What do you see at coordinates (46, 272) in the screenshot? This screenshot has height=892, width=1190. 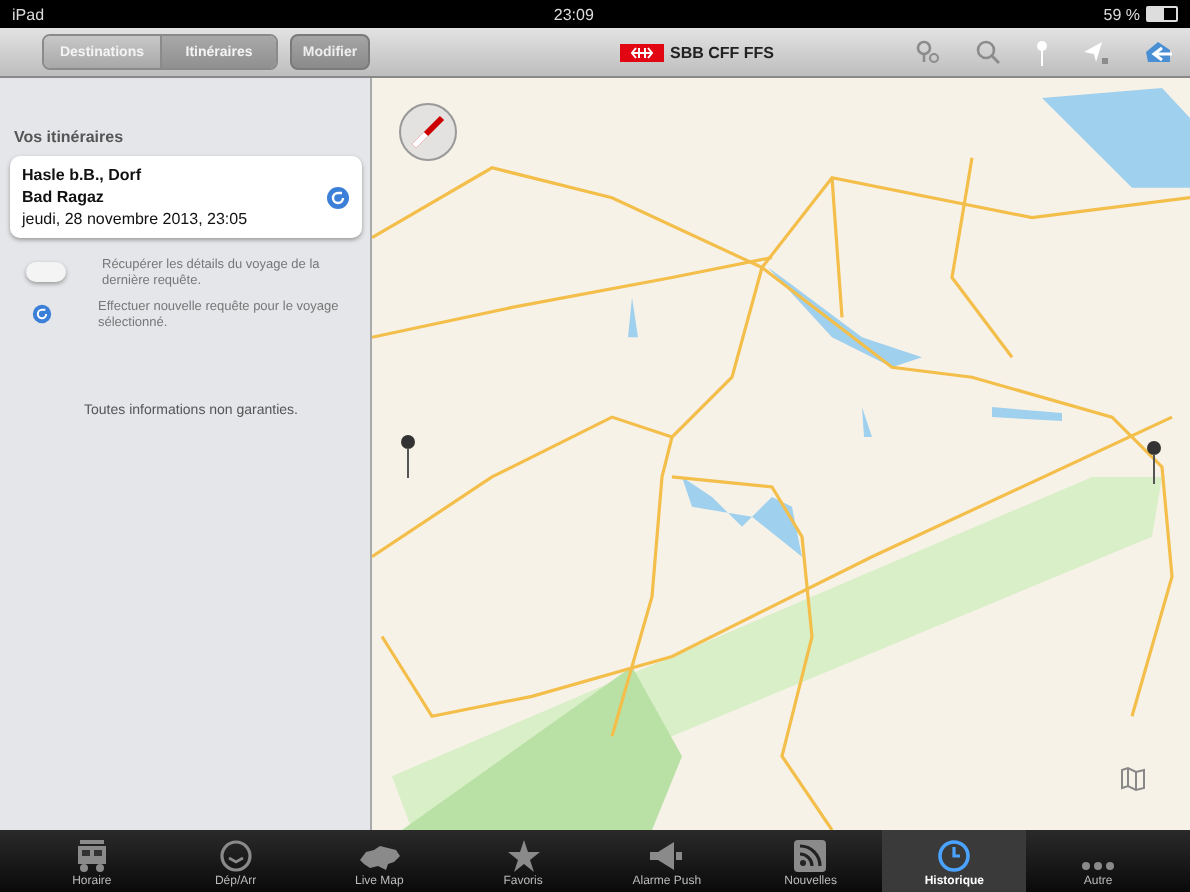 I see `toggle-switch` at bounding box center [46, 272].